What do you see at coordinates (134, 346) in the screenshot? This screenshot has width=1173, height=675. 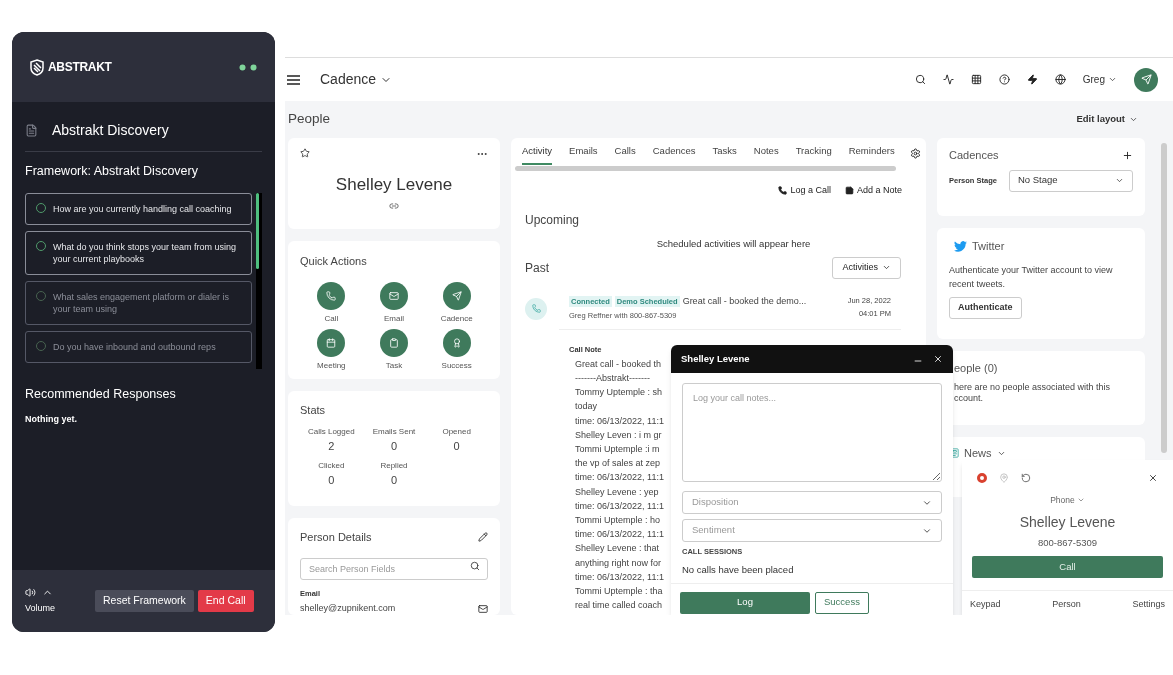 I see `question-text: Do you have inbound and outbound reps` at bounding box center [134, 346].